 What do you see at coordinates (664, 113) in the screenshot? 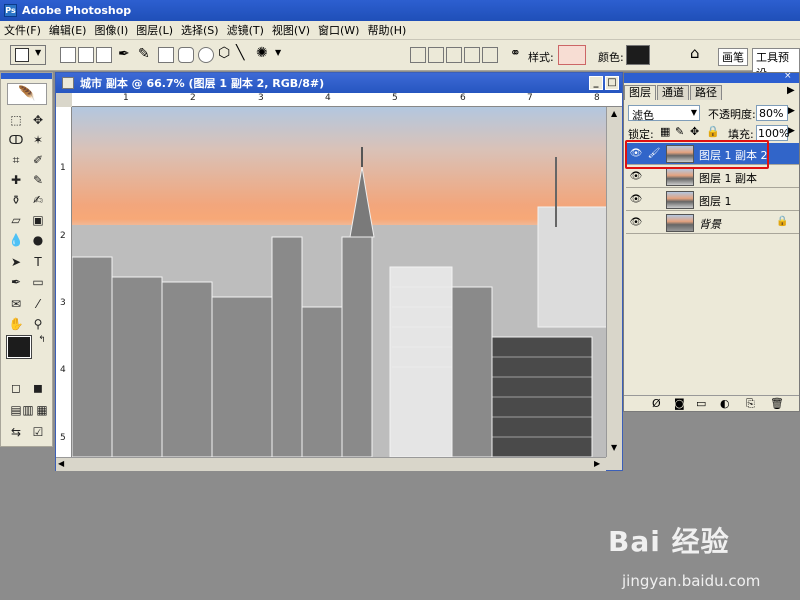
I see `blend-mode-select: 滤色 ▼` at bounding box center [664, 113].